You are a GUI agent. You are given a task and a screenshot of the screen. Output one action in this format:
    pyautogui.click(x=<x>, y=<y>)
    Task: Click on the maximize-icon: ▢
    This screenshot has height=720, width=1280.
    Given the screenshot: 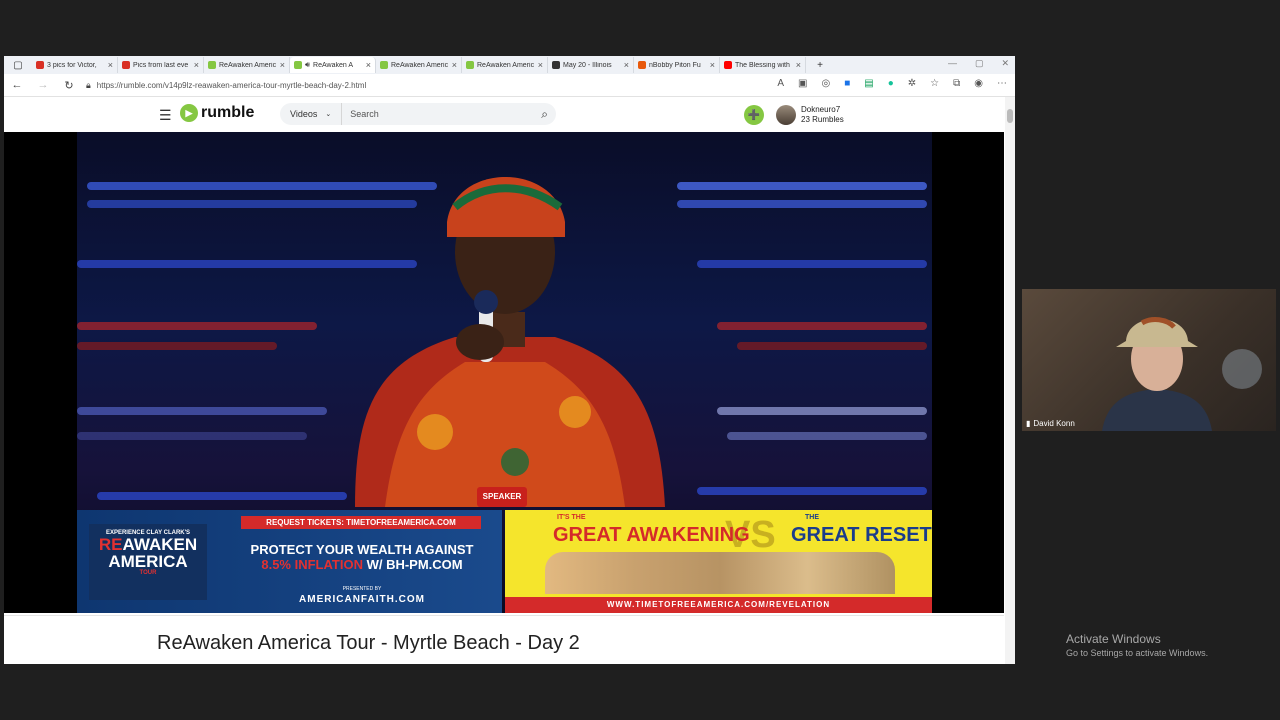 What is the action you would take?
    pyautogui.click(x=979, y=63)
    